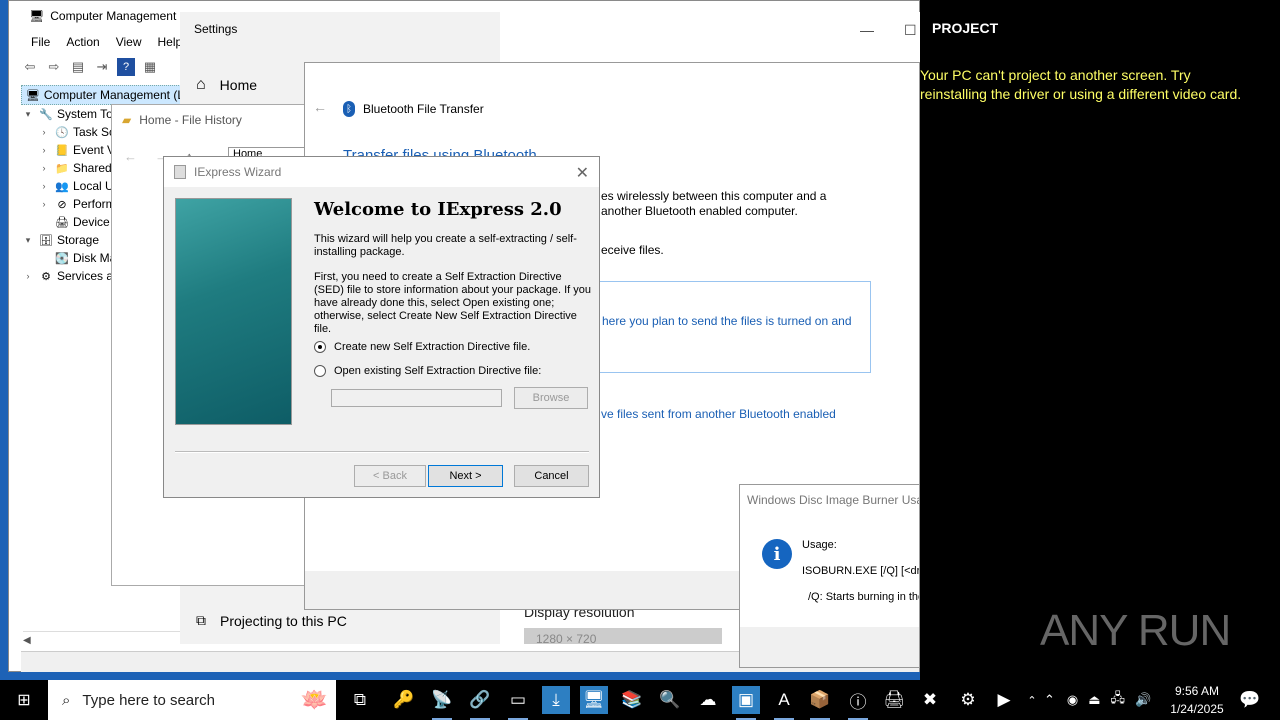 The width and height of the screenshot is (1280, 720). What do you see at coordinates (30, 67) in the screenshot?
I see `back-arrow-icon: ⇦` at bounding box center [30, 67].